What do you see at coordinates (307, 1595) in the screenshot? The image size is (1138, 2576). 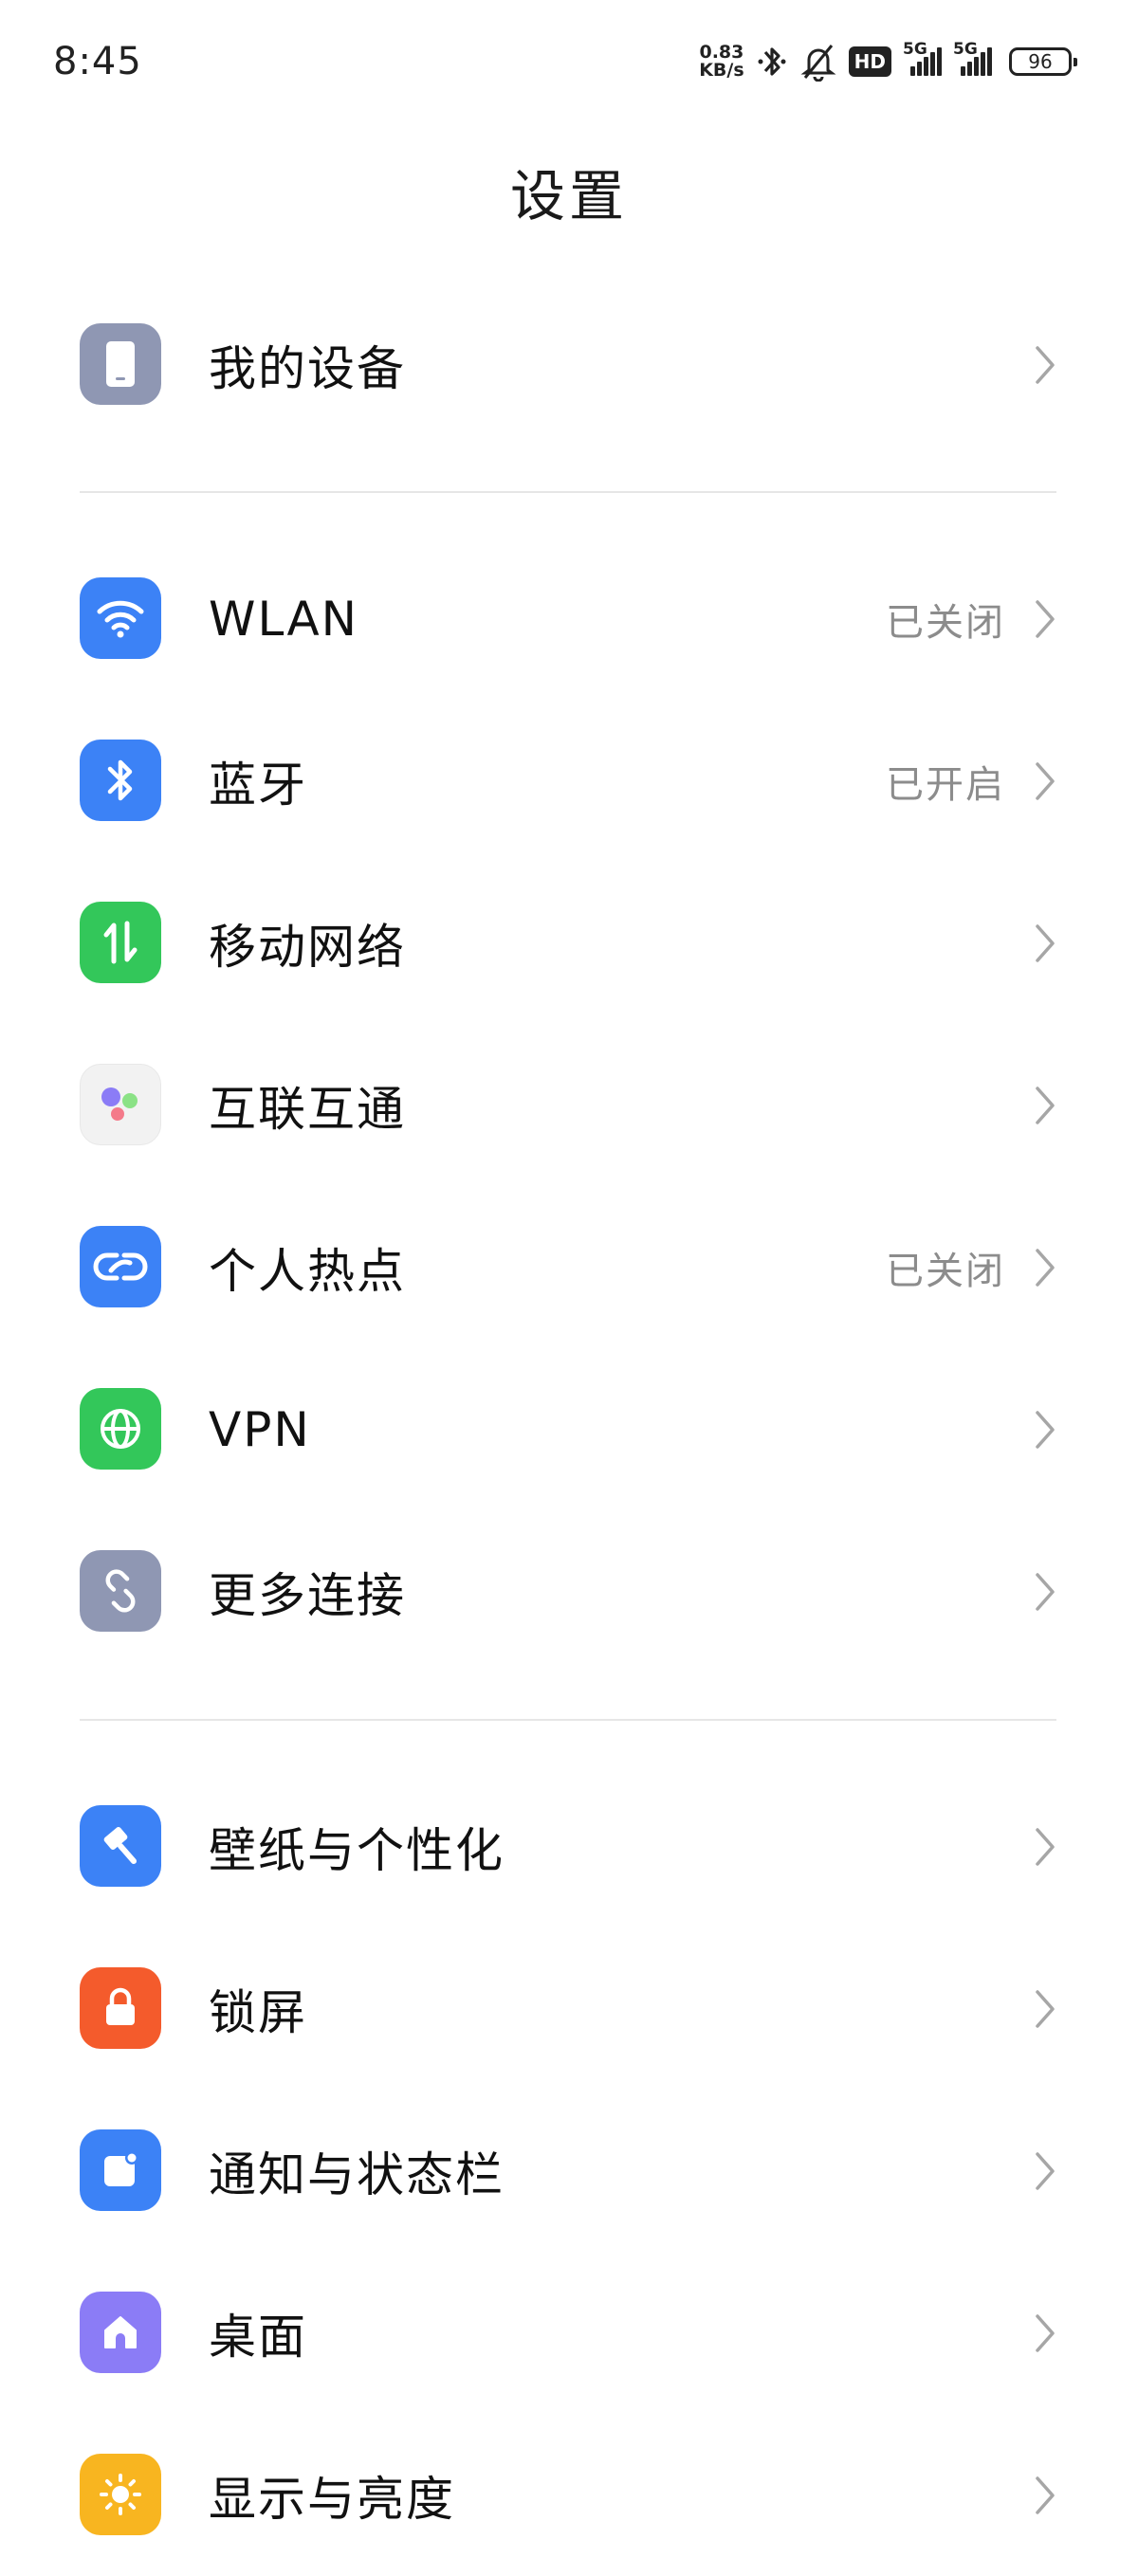 I see `settings-item-label: 更多连接` at bounding box center [307, 1595].